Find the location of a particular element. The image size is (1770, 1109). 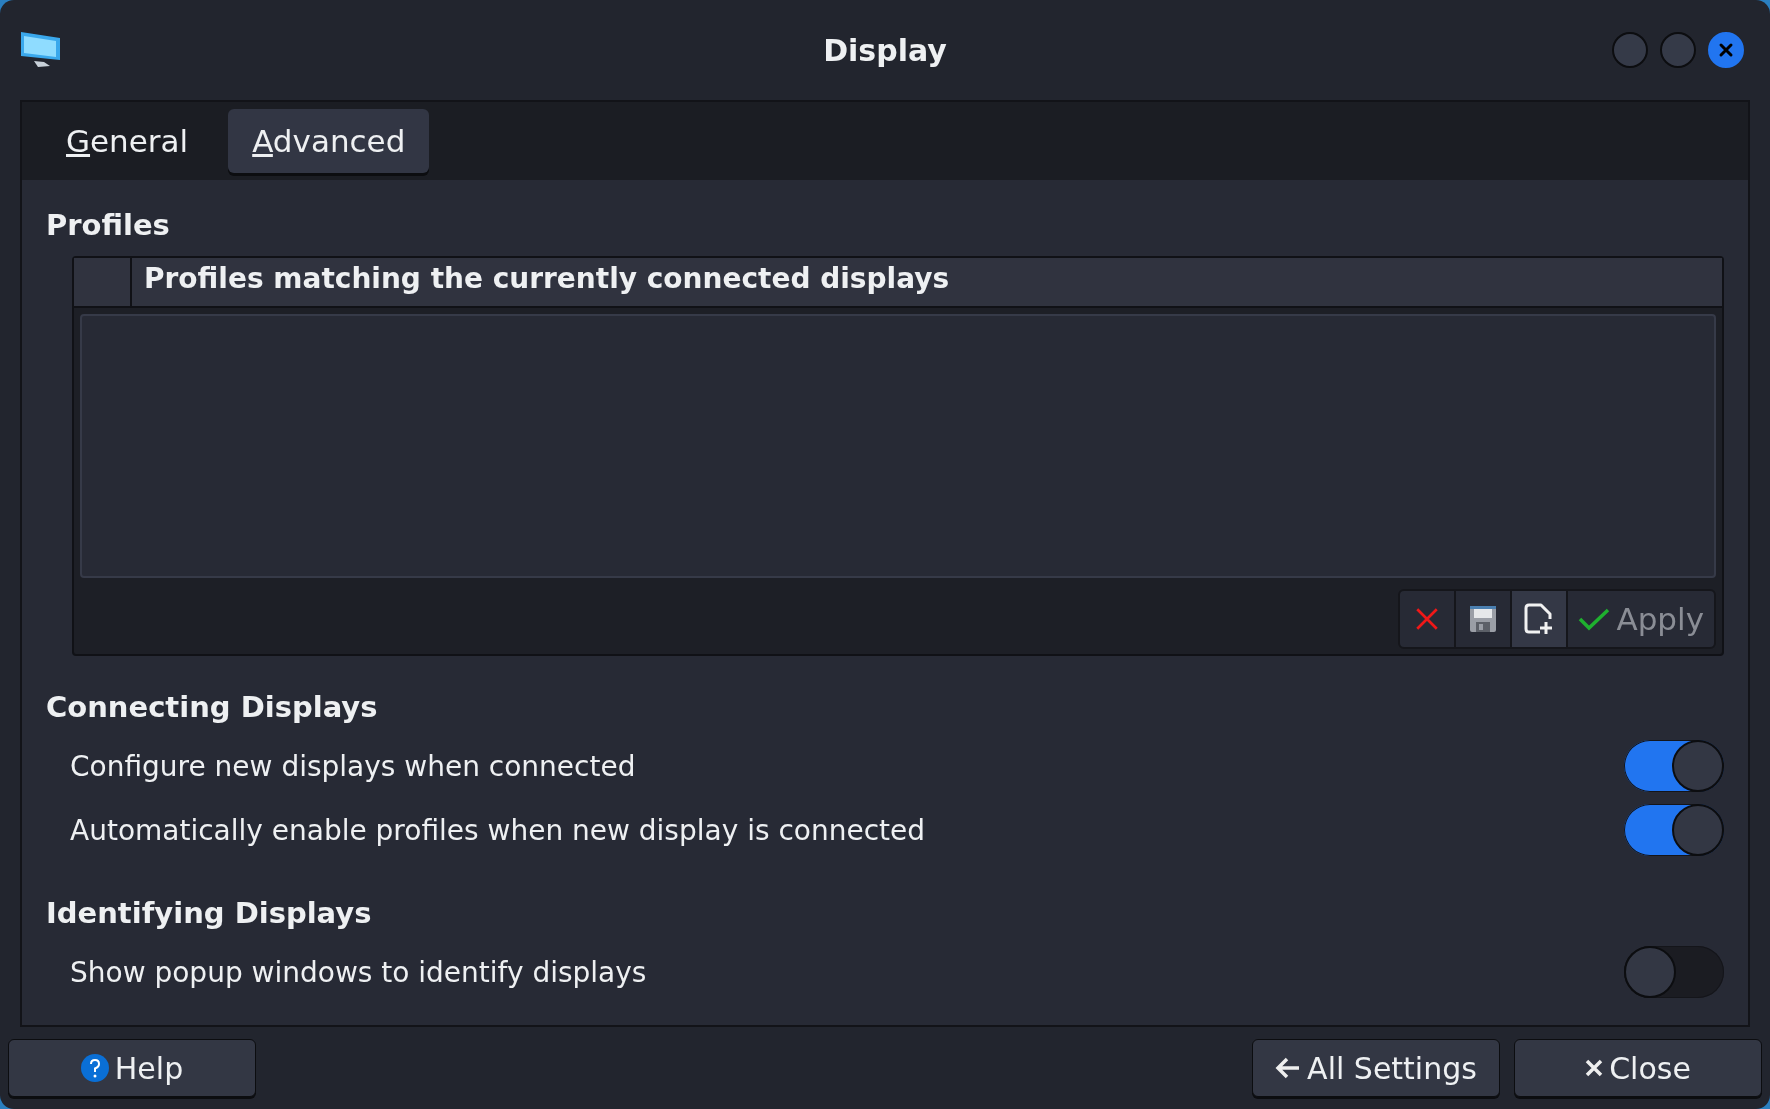

window-title: Display is located at coordinates (885, 50).